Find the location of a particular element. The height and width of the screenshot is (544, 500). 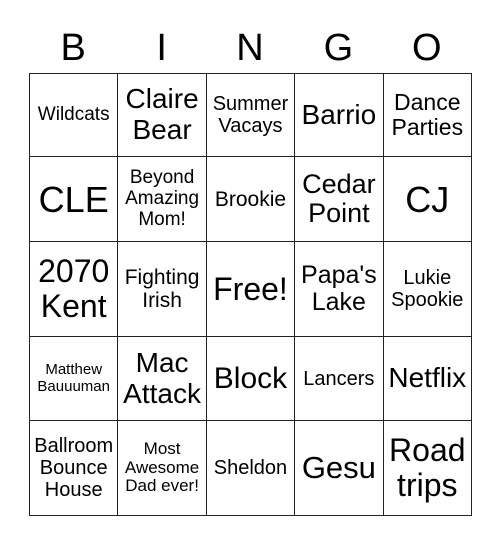

bingo-cell: Papa's Lake is located at coordinates (339, 289).